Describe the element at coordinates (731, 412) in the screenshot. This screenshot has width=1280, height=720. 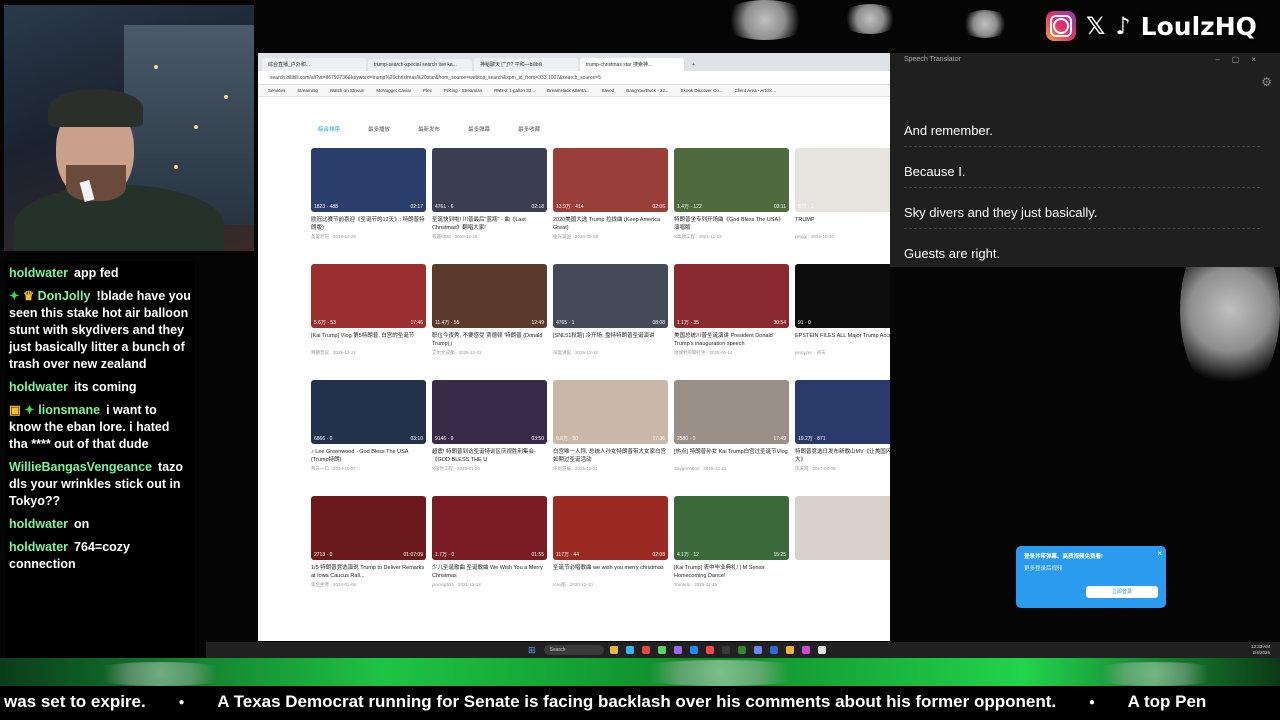
I see `video-thumbnail: 2580 · 0 17:49` at that location.